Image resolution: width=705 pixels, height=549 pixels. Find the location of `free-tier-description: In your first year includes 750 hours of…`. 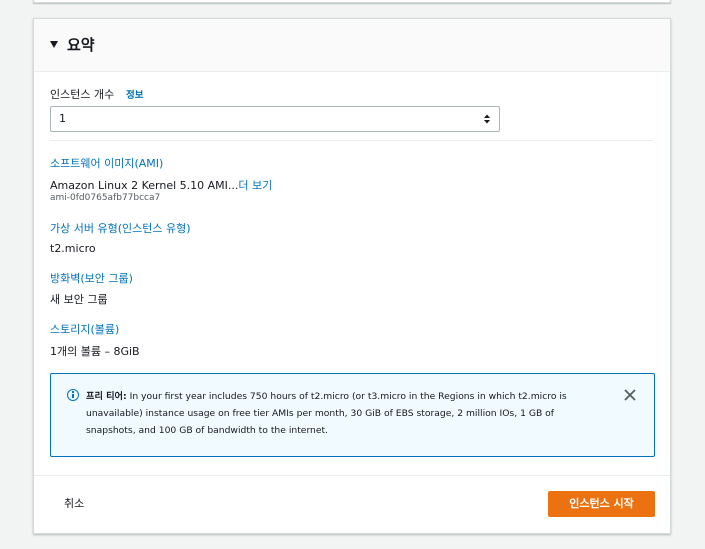

free-tier-description: In your first year includes 750 hours of… is located at coordinates (326, 413).